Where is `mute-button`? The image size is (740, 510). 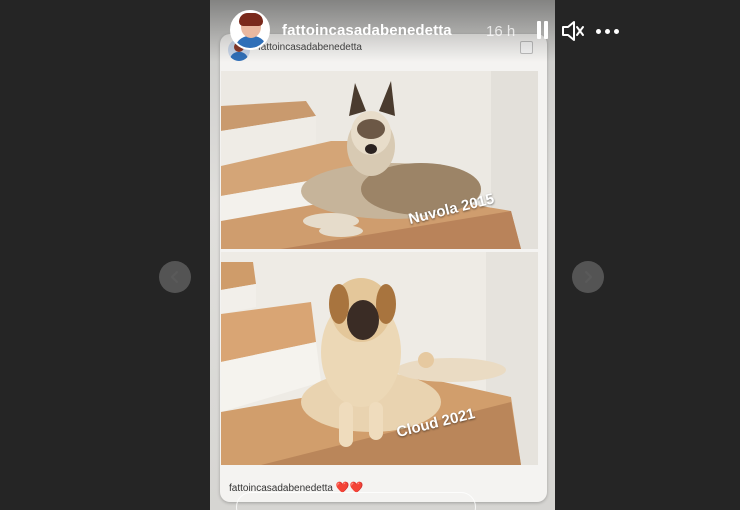 mute-button is located at coordinates (573, 33).